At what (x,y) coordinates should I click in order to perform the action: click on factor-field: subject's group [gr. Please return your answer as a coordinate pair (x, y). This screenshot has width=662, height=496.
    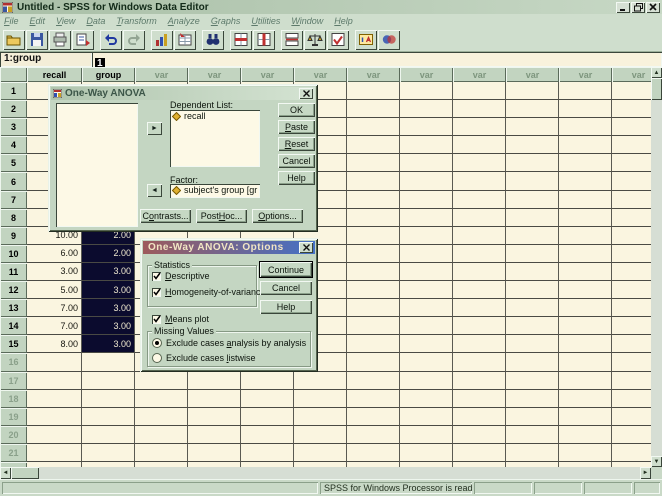
    Looking at the image, I should click on (215, 191).